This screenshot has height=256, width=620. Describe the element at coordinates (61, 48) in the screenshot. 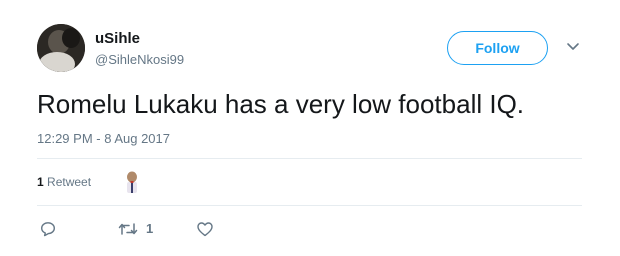

I see `avatar` at that location.